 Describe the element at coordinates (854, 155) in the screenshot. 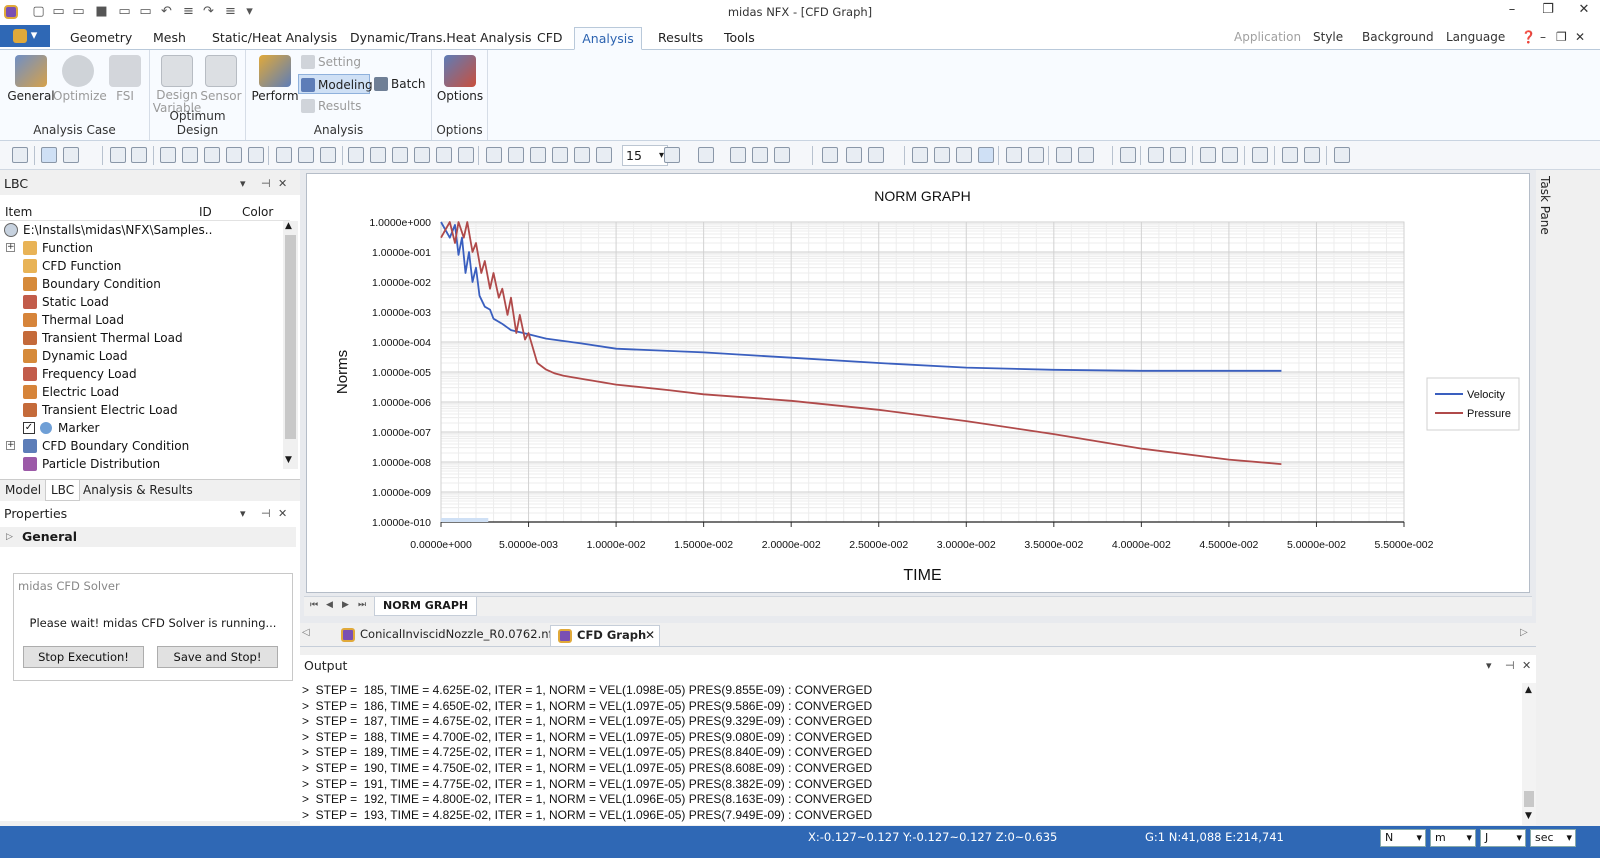

I see `show-icon` at that location.